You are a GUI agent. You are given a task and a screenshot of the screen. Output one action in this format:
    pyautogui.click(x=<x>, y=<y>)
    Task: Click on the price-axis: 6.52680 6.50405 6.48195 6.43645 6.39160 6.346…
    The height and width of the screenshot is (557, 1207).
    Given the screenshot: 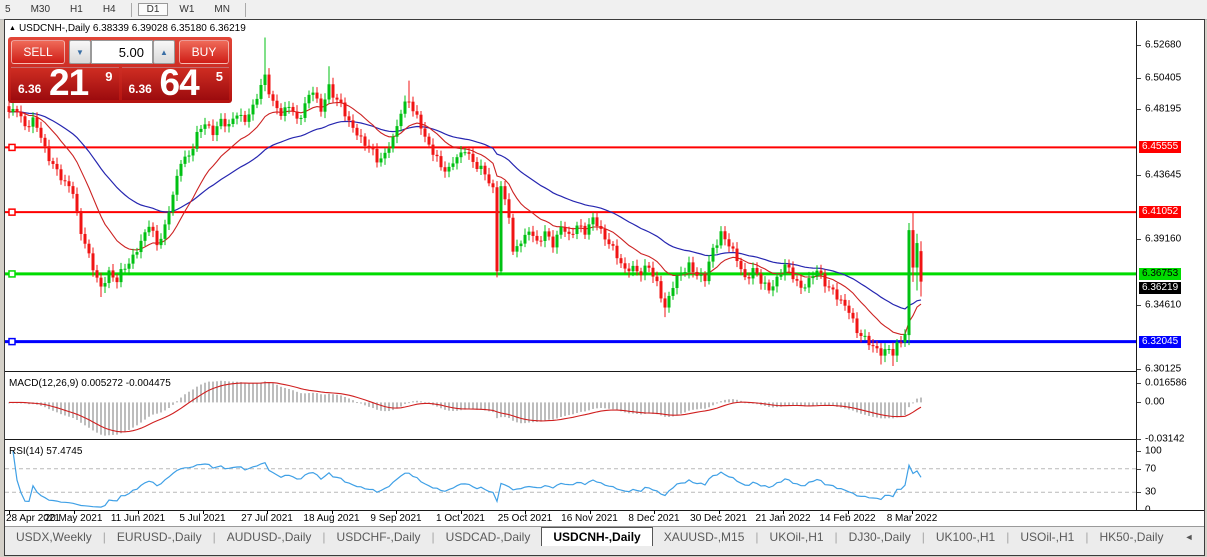 What is the action you would take?
    pyautogui.click(x=1170, y=268)
    